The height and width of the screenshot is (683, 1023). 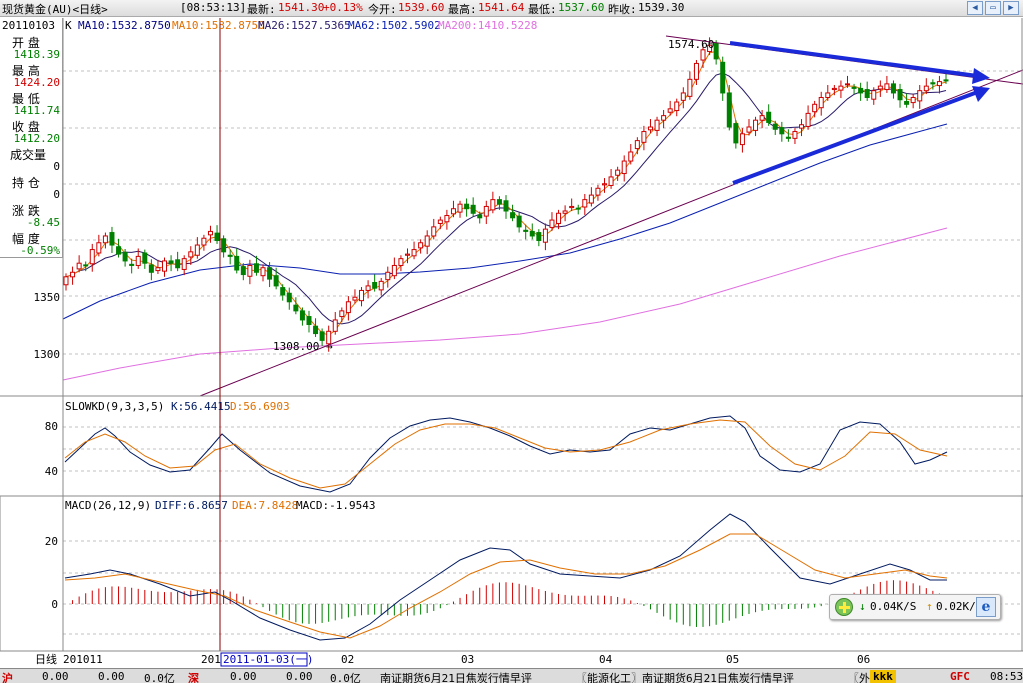 What do you see at coordinates (883, 676) in the screenshot?
I see `kkk-badge: kkk` at bounding box center [883, 676].